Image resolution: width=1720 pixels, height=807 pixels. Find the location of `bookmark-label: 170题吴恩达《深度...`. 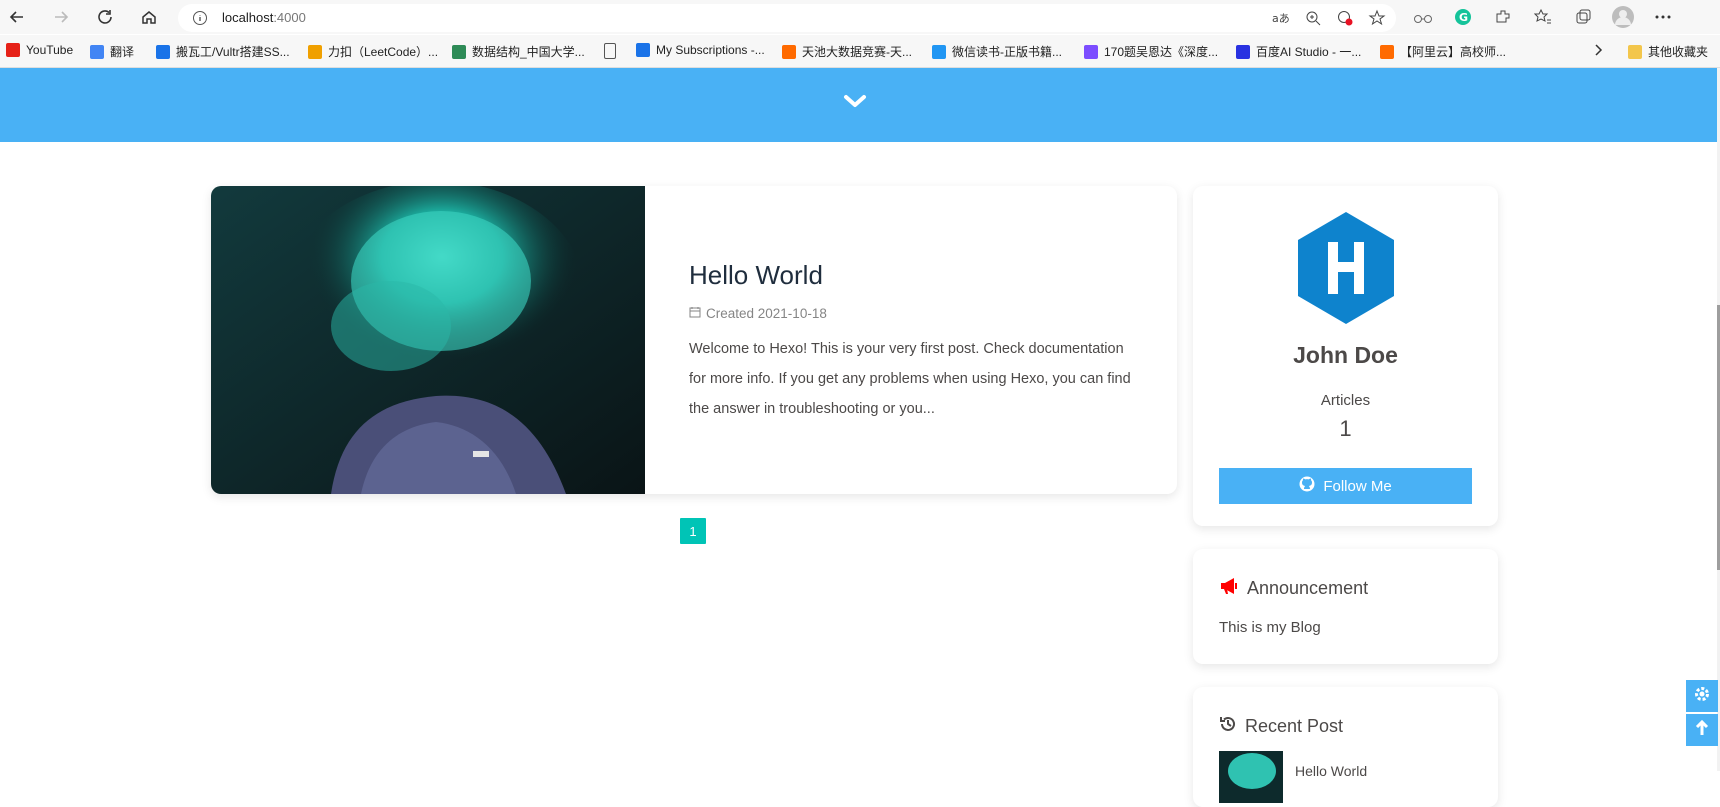

bookmark-label: 170题吴恩达《深度... is located at coordinates (1161, 52).